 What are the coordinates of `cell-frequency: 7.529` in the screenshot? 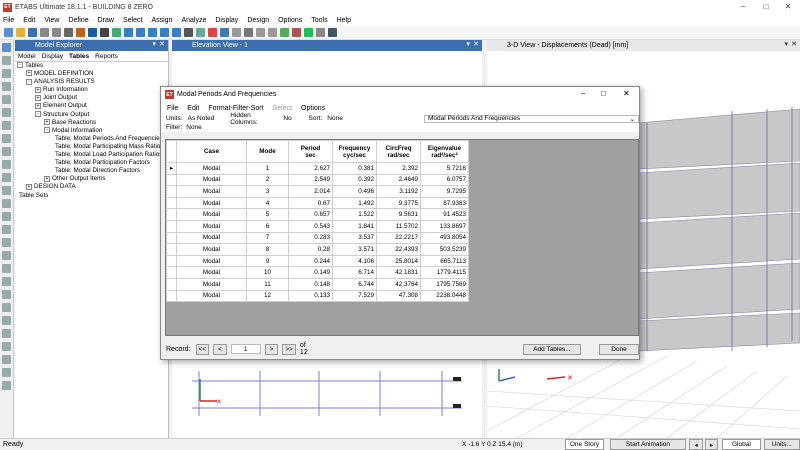 It's located at (354, 296).